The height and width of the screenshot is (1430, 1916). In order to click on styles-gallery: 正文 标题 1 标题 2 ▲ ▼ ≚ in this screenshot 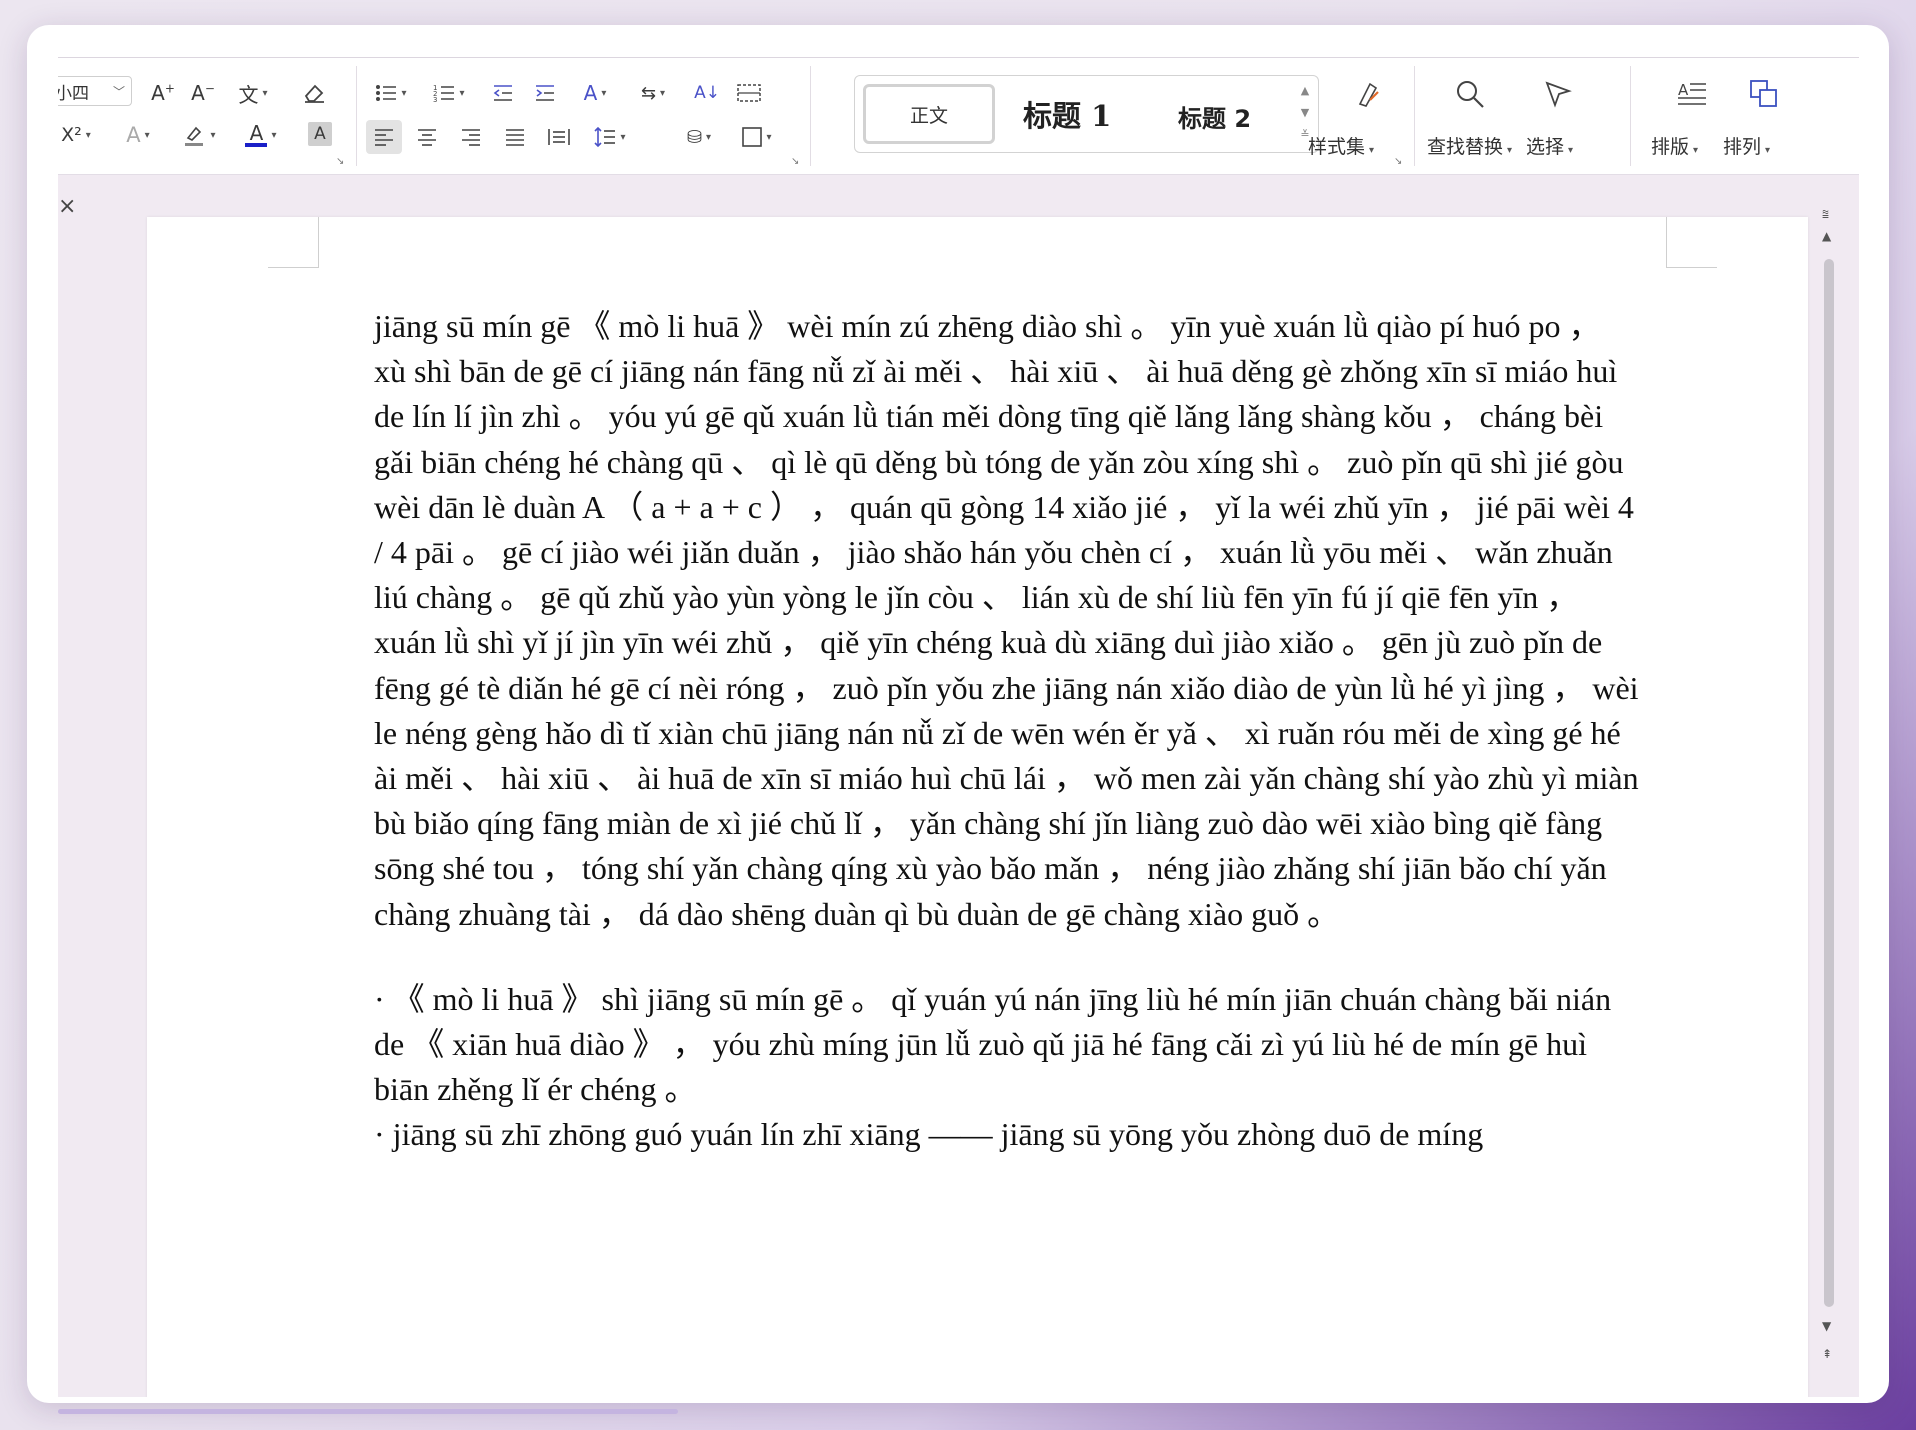, I will do `click(1086, 114)`.